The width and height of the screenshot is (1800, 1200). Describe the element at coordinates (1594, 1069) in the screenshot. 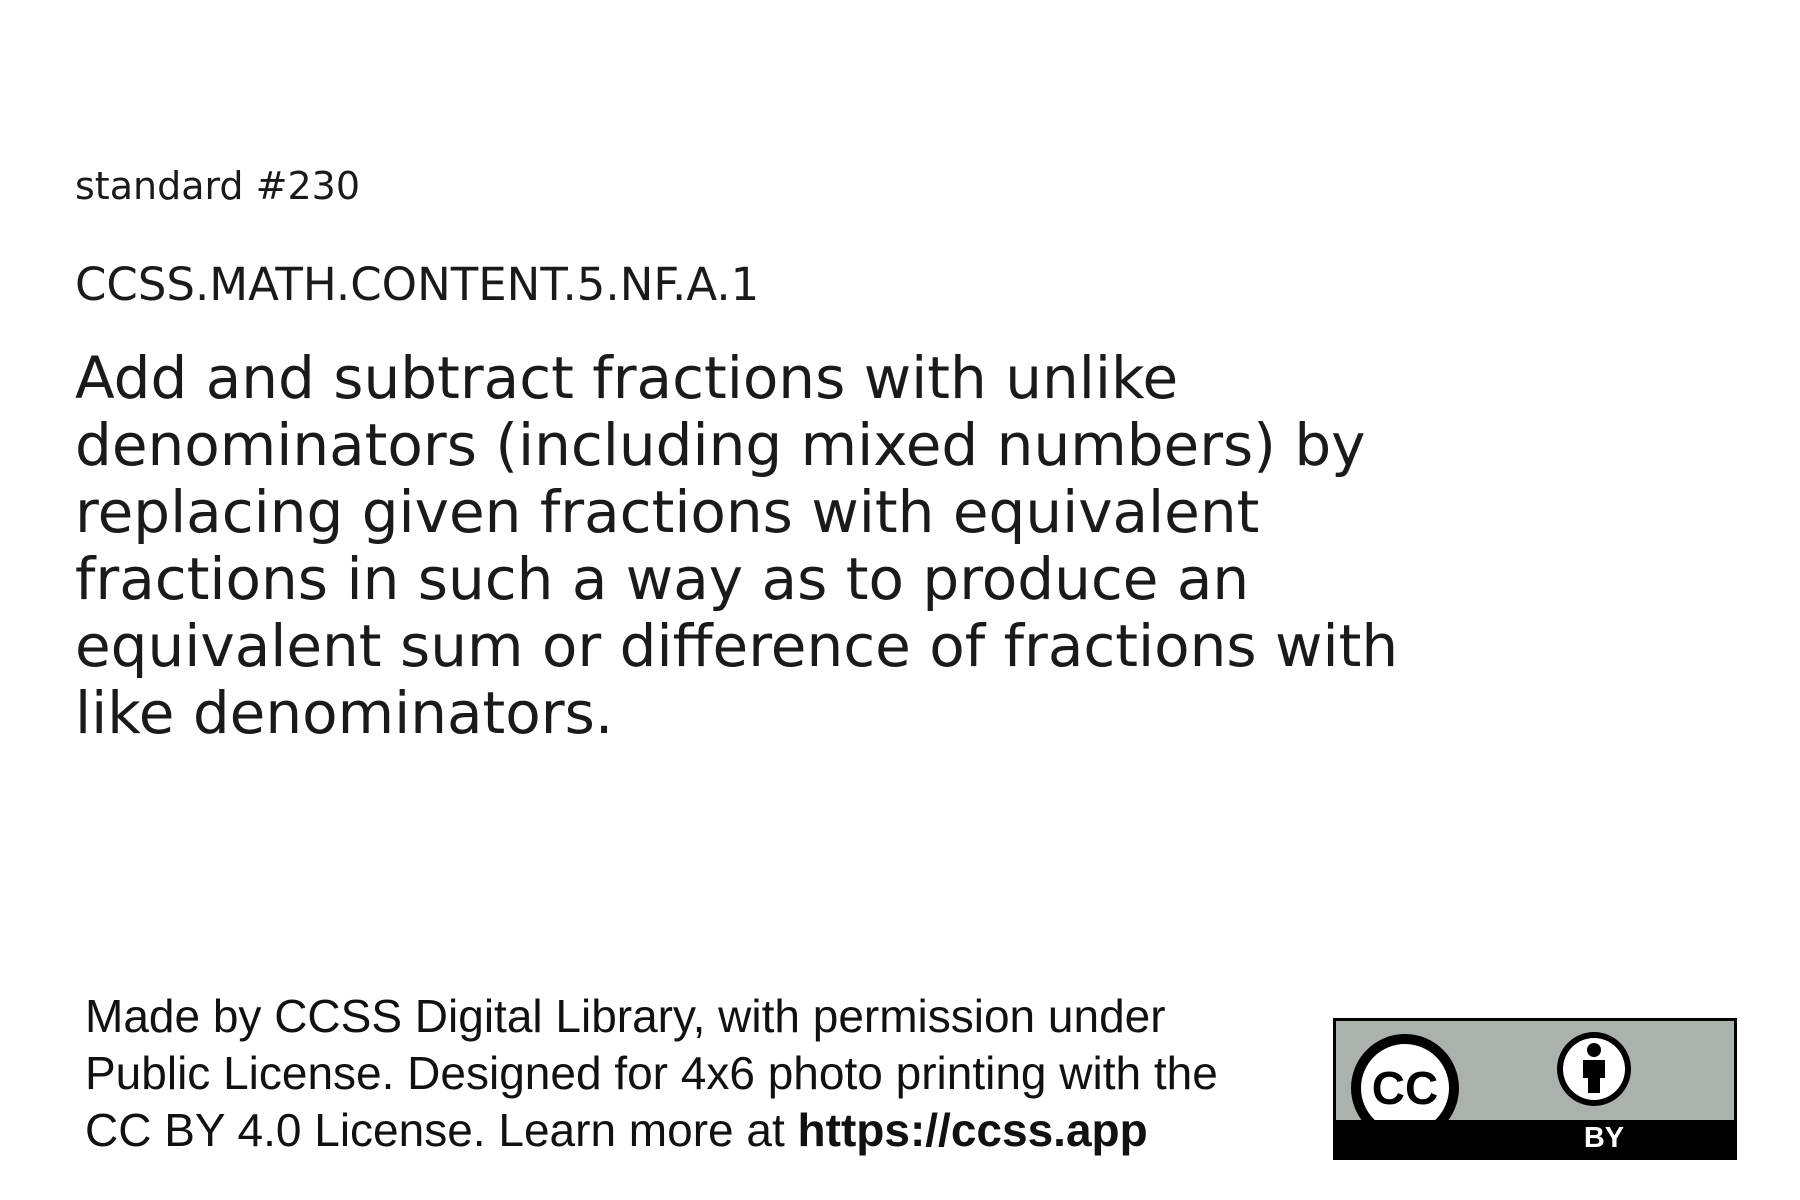

I see `attribution-person-icon` at that location.